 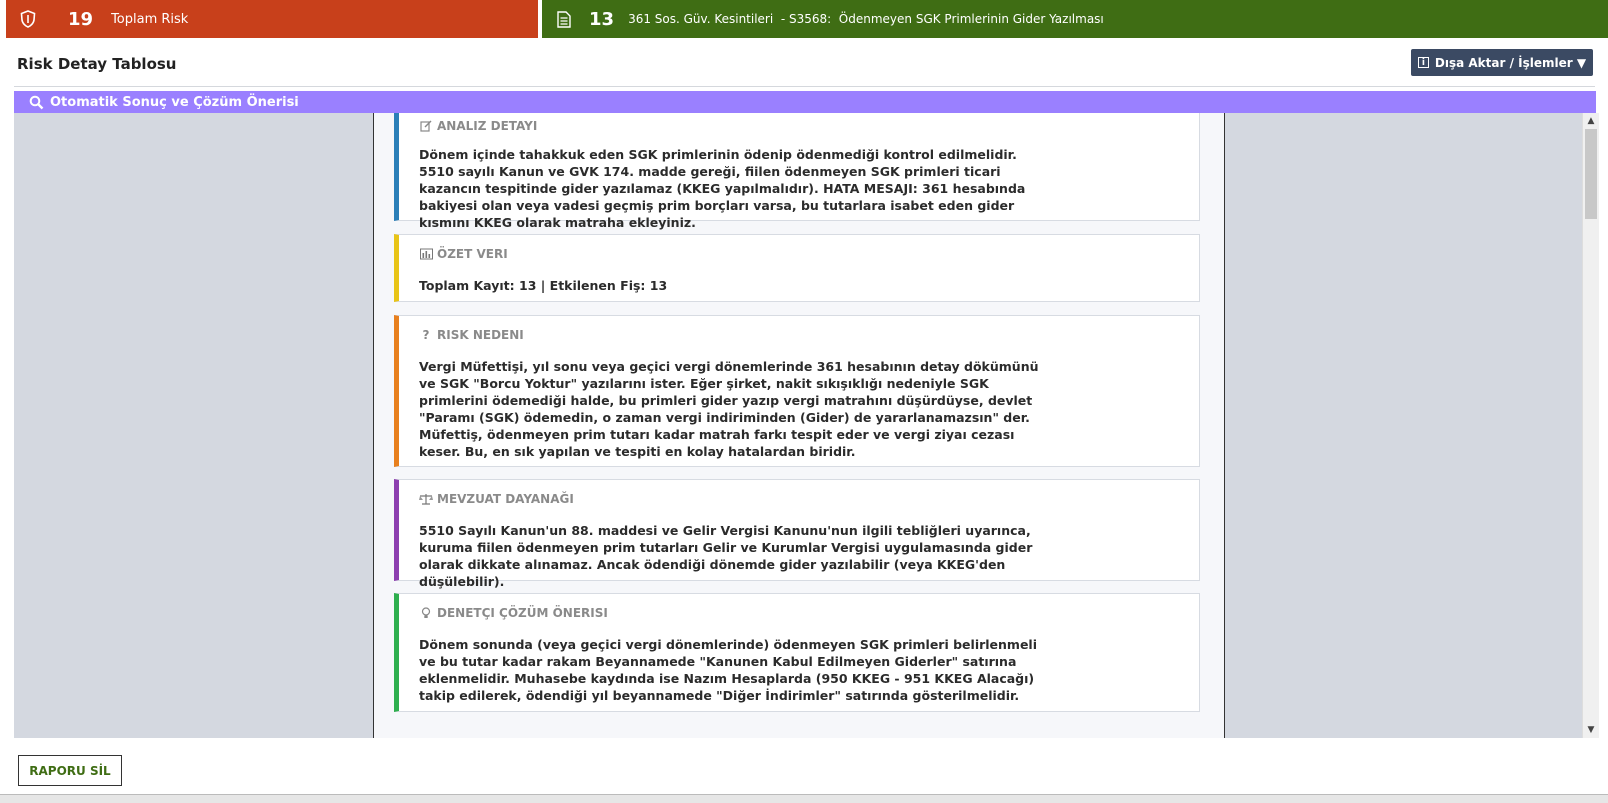 What do you see at coordinates (1590, 425) in the screenshot?
I see `vertical-scrollbar: ▲ ▼` at bounding box center [1590, 425].